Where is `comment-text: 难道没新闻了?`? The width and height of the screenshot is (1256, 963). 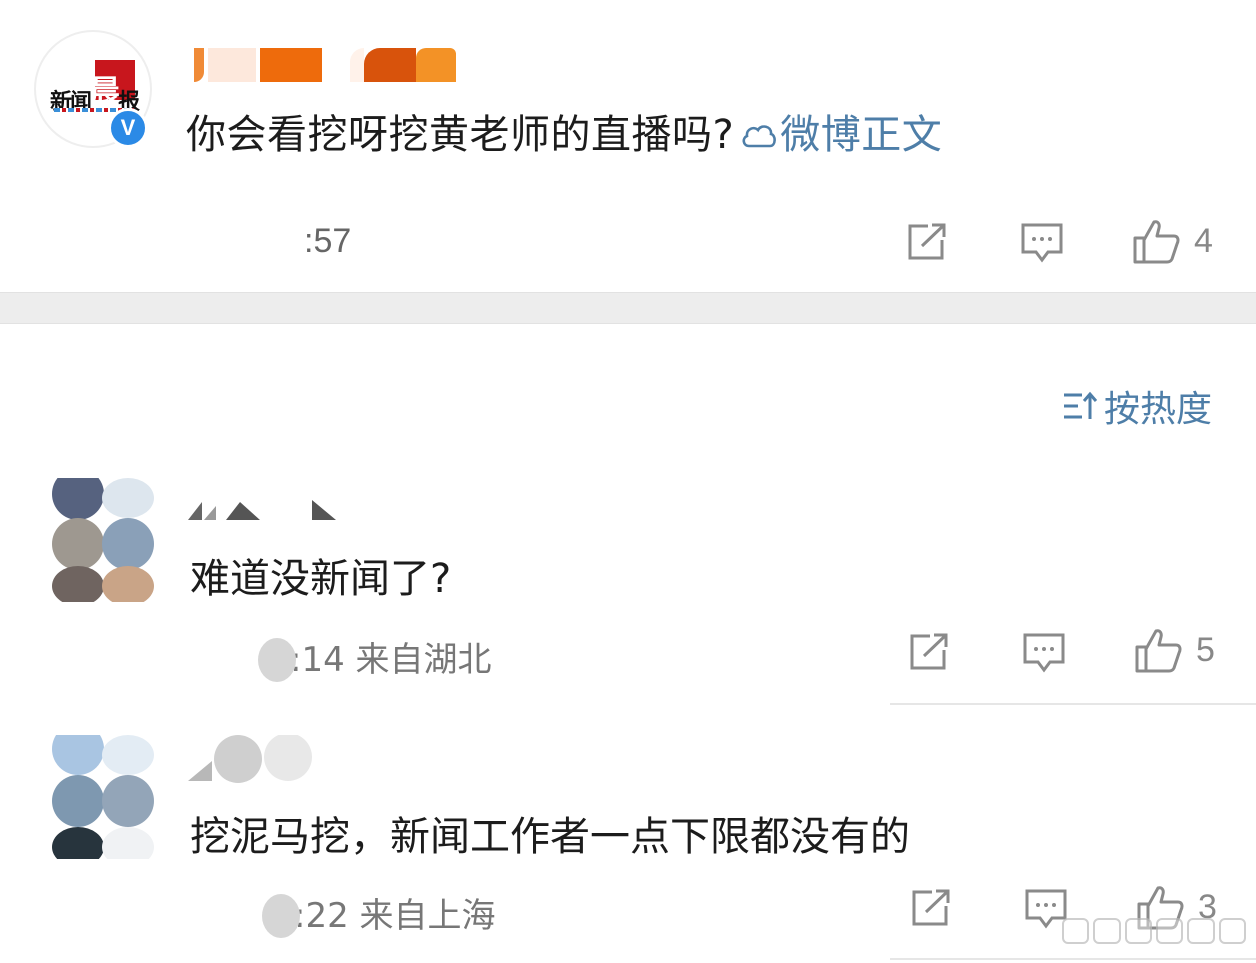 comment-text: 难道没新闻了? is located at coordinates (321, 579).